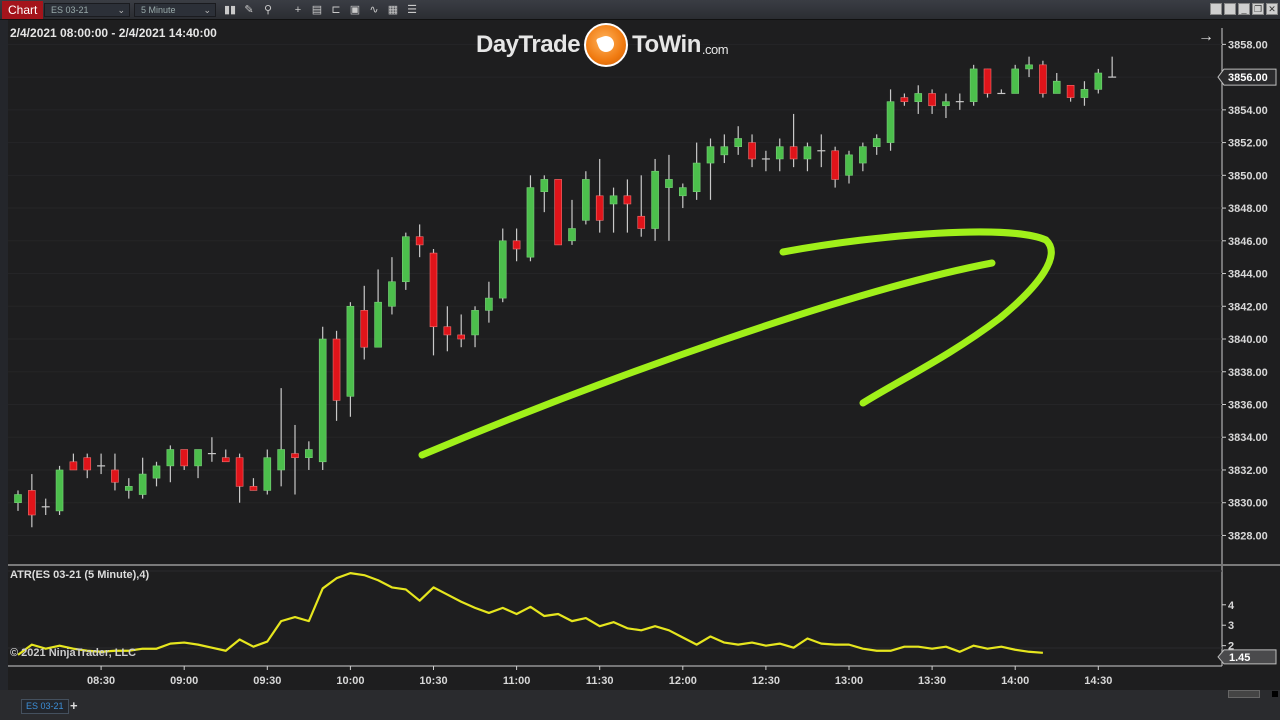 The height and width of the screenshot is (720, 1280). Describe the element at coordinates (1230, 9) in the screenshot. I see `link-button` at that location.